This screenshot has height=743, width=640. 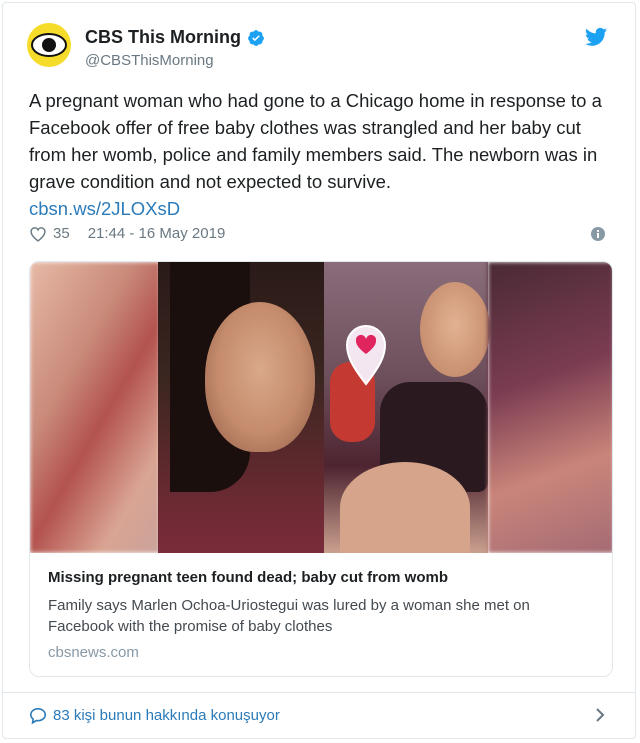 What do you see at coordinates (600, 715) in the screenshot?
I see `chevron-right-icon` at bounding box center [600, 715].